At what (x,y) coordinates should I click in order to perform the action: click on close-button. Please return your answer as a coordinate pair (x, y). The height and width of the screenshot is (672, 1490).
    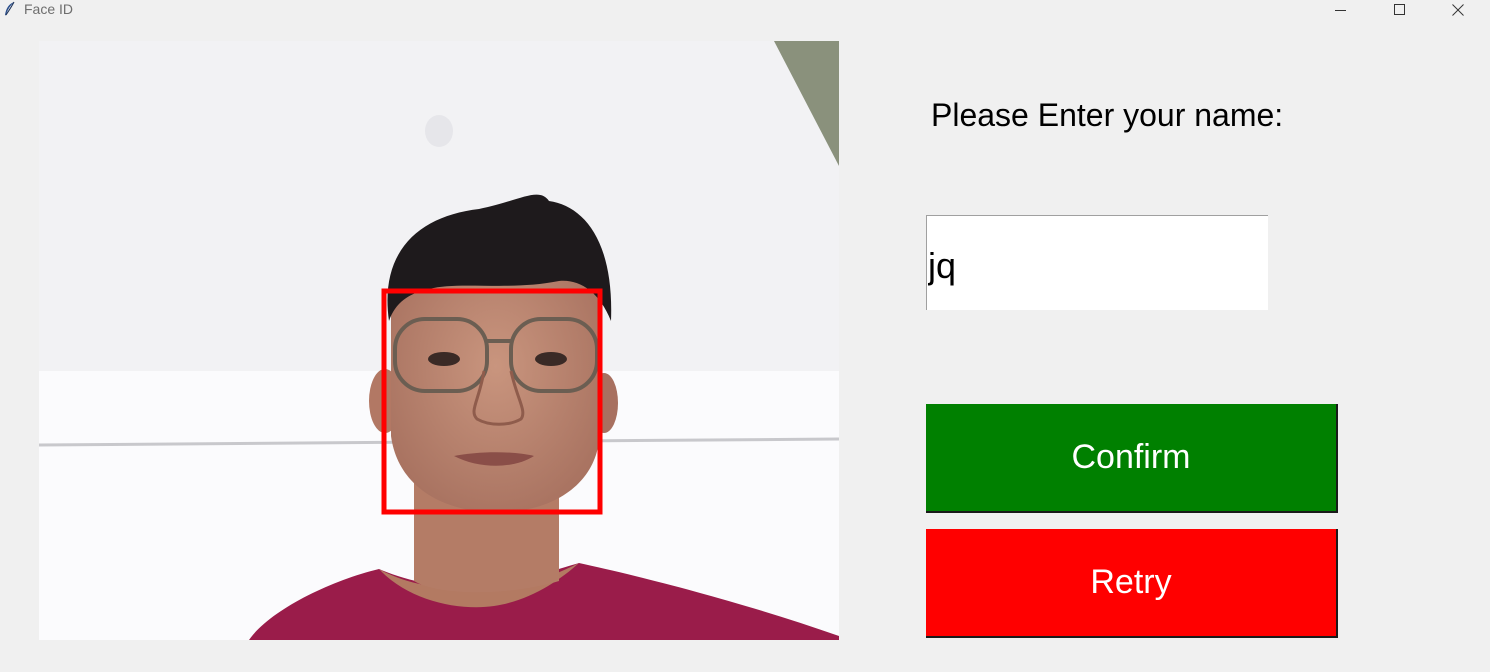
    Looking at the image, I should click on (1458, 10).